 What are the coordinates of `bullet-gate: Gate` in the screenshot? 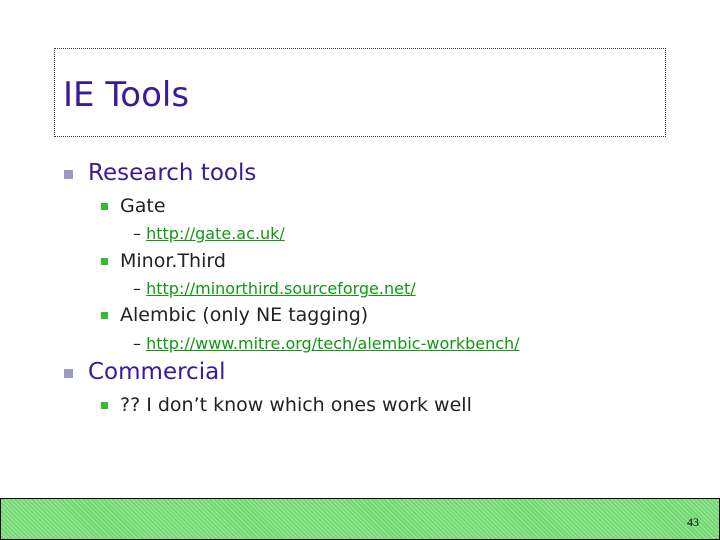 It's located at (133, 206).